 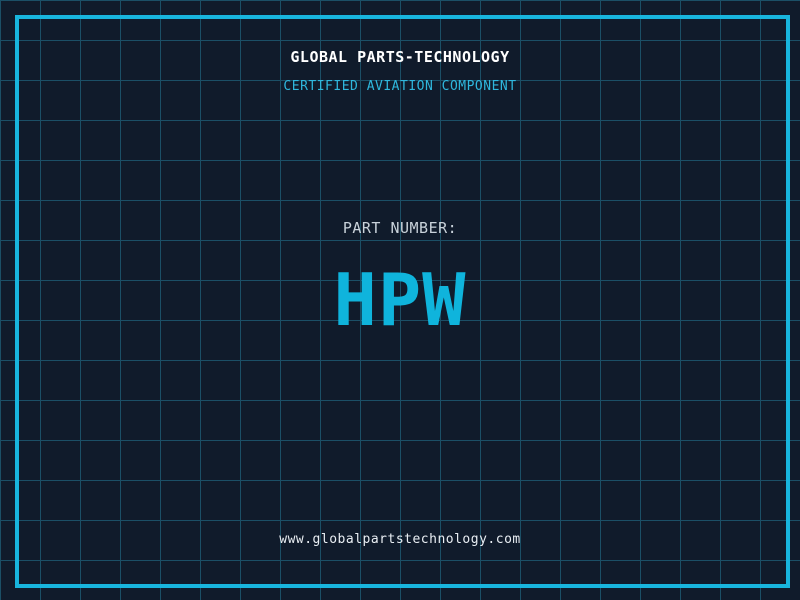 I want to click on company-title: GLOBAL PARTS-TECHNOLOGY, so click(x=400, y=57).